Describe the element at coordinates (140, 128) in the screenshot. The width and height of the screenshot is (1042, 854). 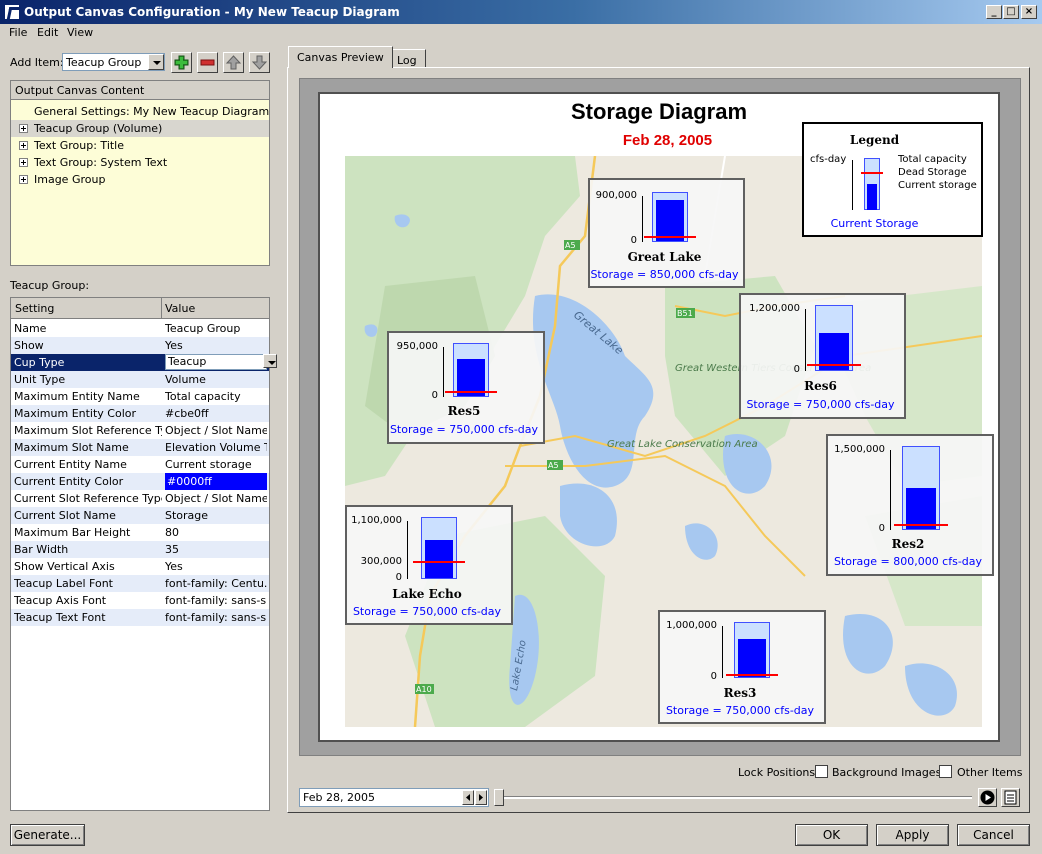
I see `tree-item-teacup-group: Teacup Group (Volume)` at that location.